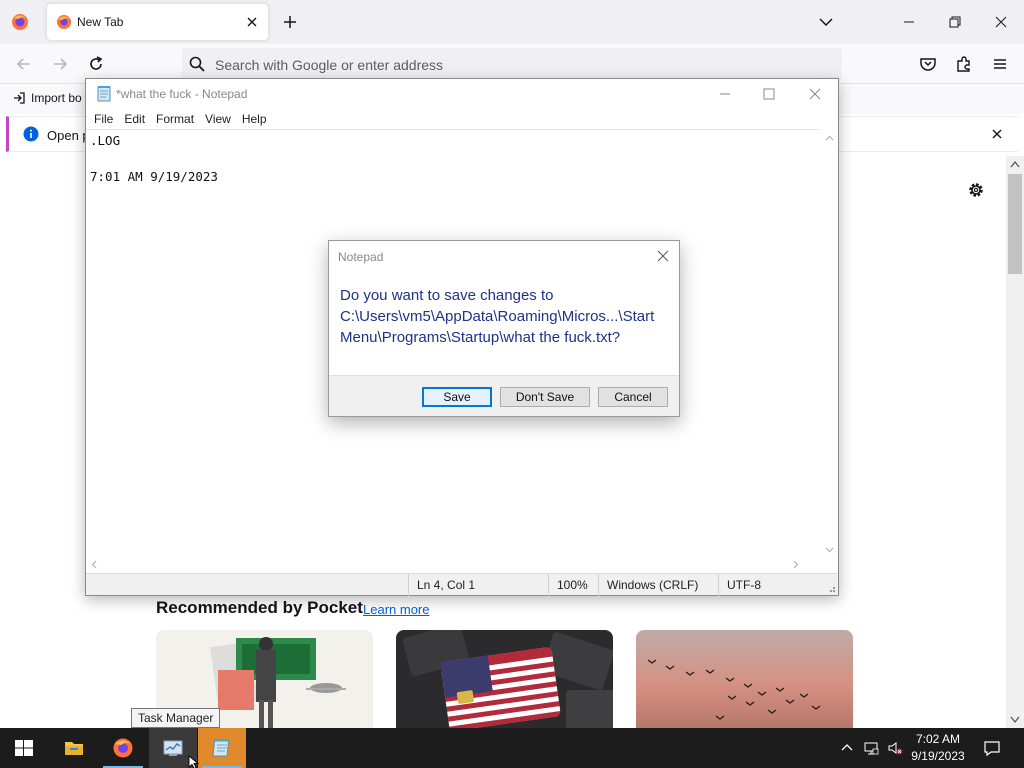 The image size is (1024, 768). Describe the element at coordinates (457, 397) in the screenshot. I see `save-button: Save` at that location.